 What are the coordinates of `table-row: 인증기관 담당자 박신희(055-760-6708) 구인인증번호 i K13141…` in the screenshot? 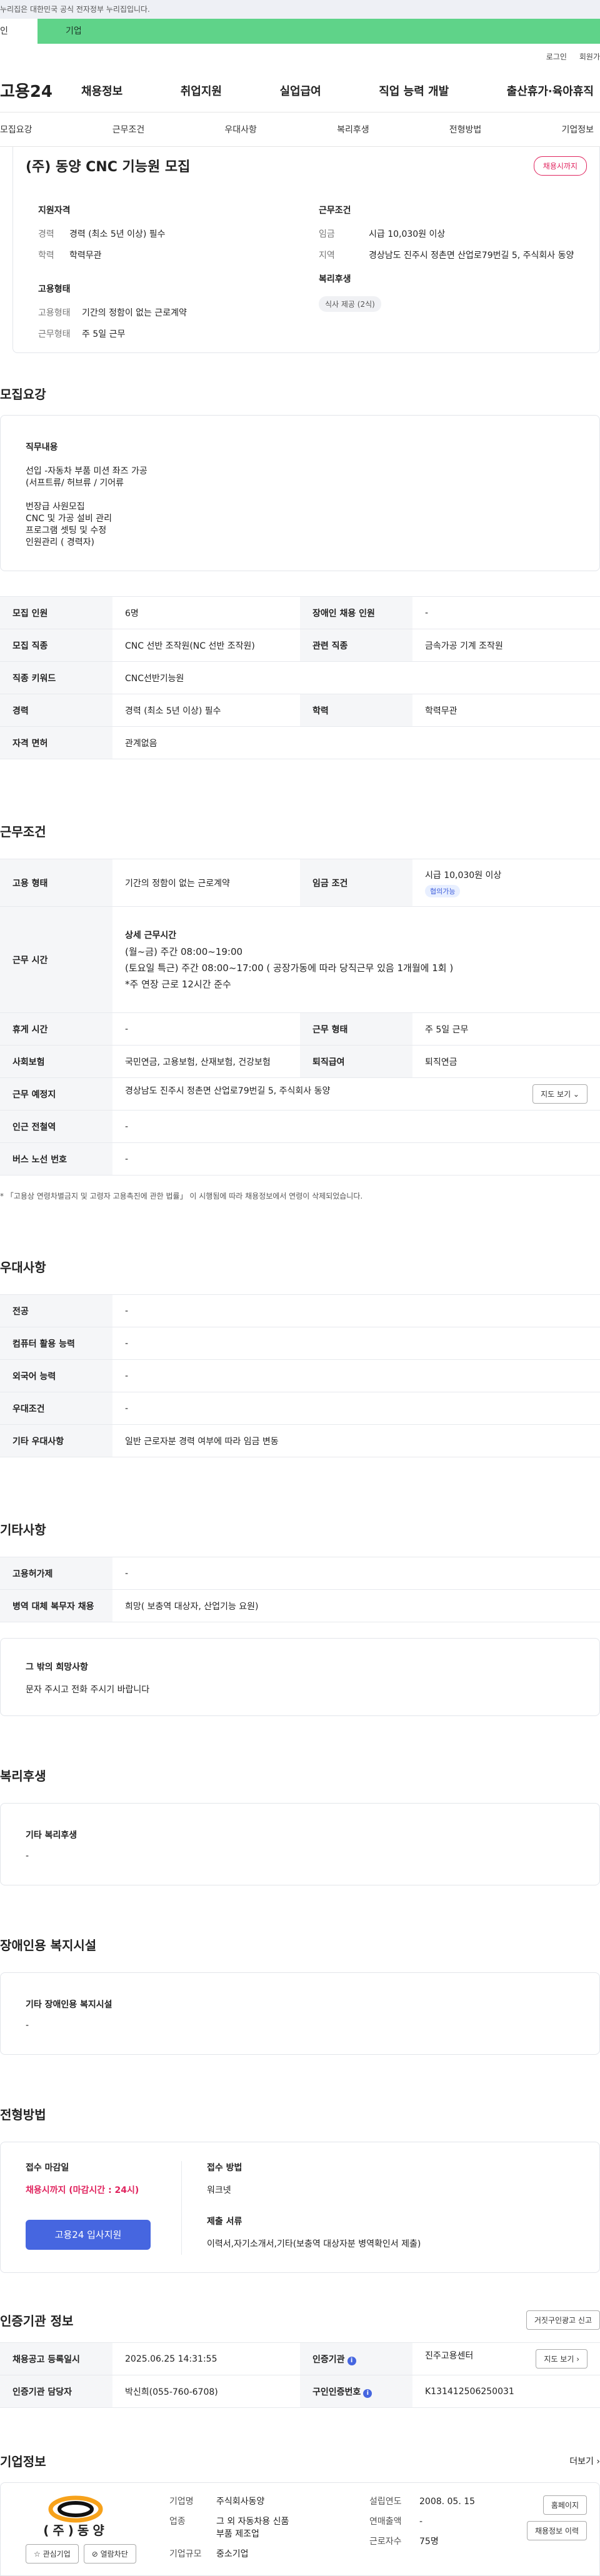 It's located at (300, 2391).